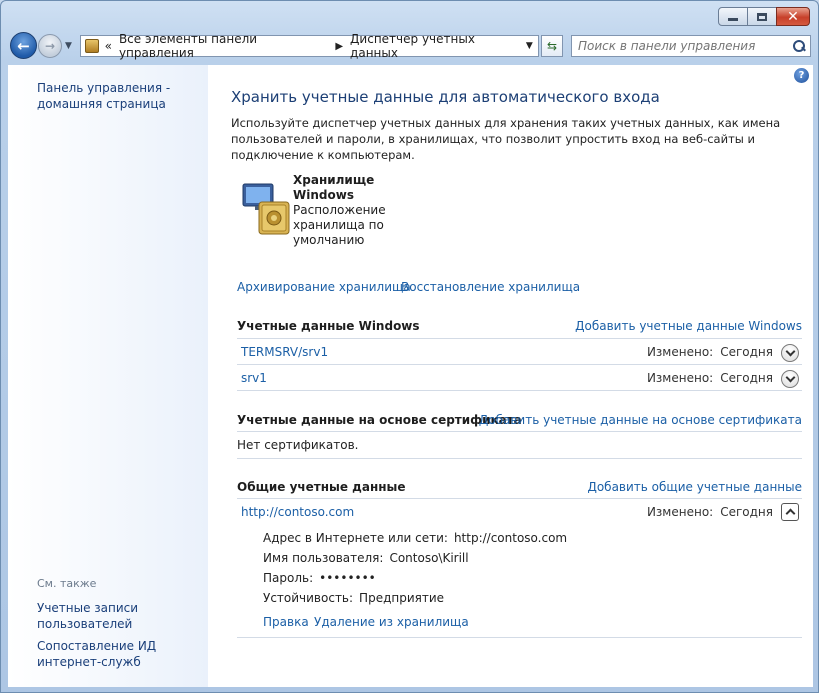 The height and width of the screenshot is (693, 819). I want to click on breadcrumb-item-all-items: Все элементы панели управления, so click(223, 46).